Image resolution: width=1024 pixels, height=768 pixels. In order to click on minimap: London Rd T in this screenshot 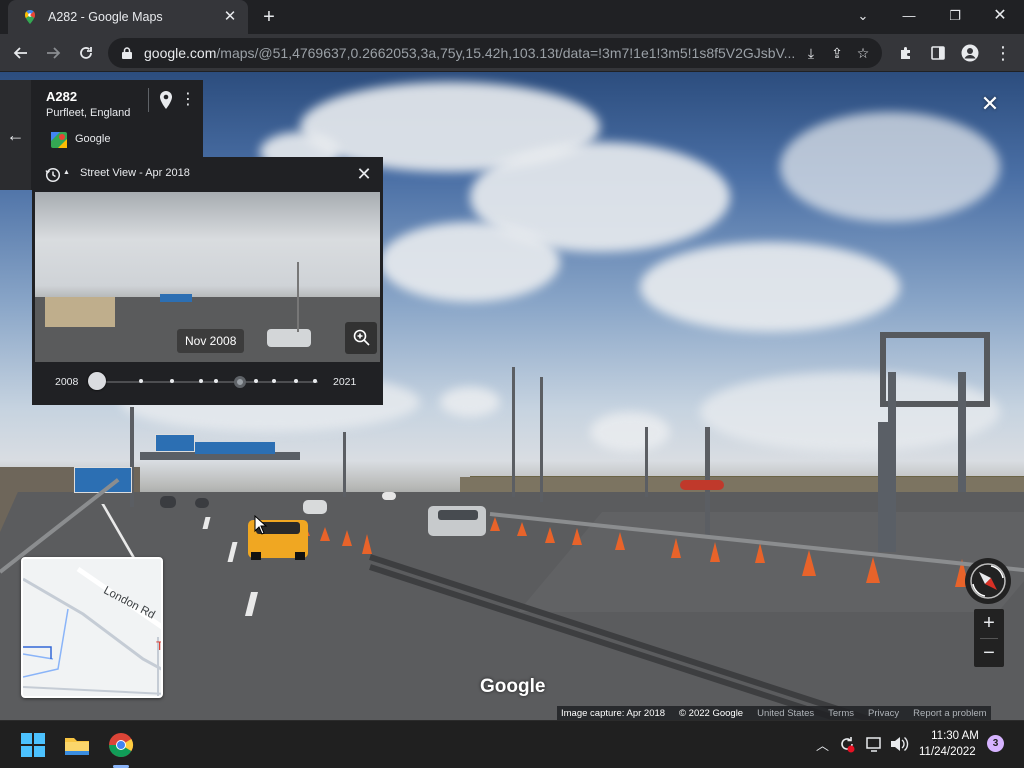, I will do `click(92, 627)`.